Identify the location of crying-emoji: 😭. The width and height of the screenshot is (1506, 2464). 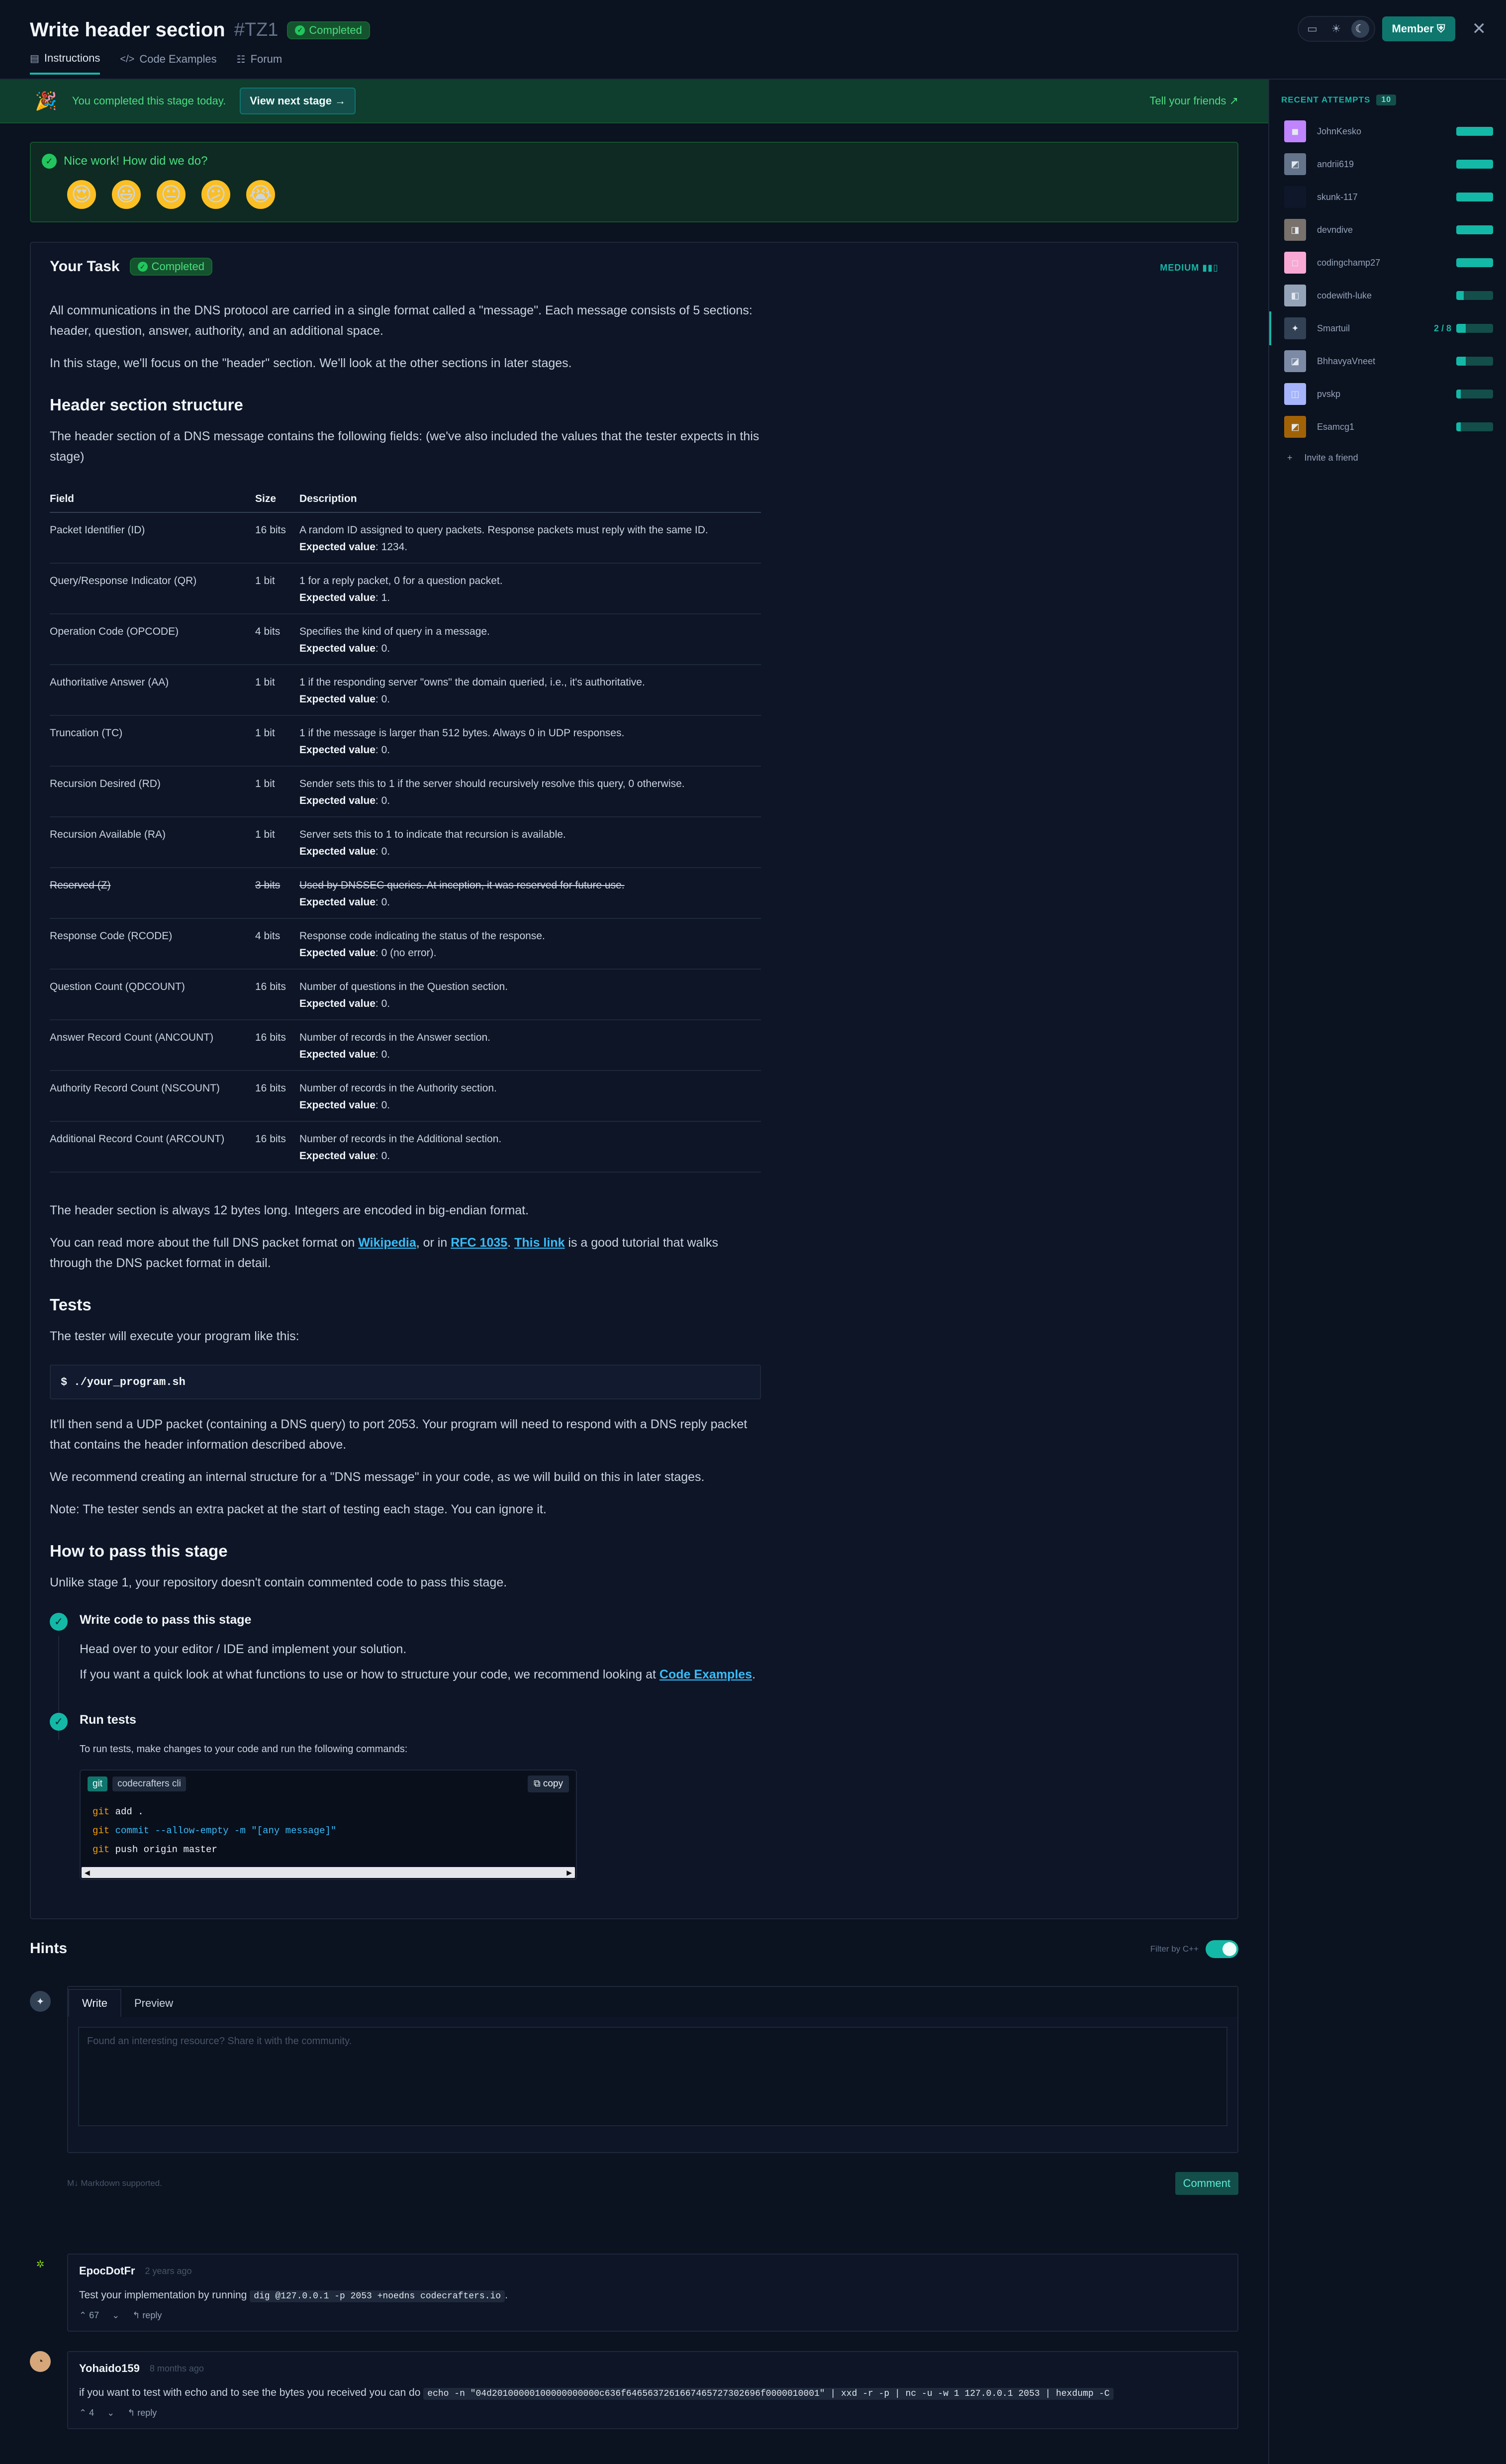
(261, 195).